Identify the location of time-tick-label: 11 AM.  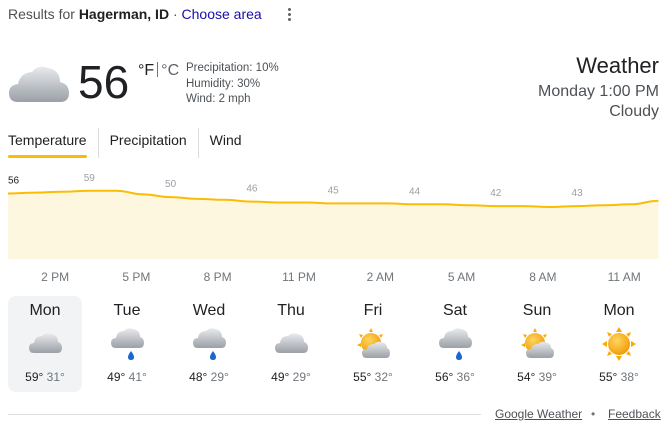
(624, 277).